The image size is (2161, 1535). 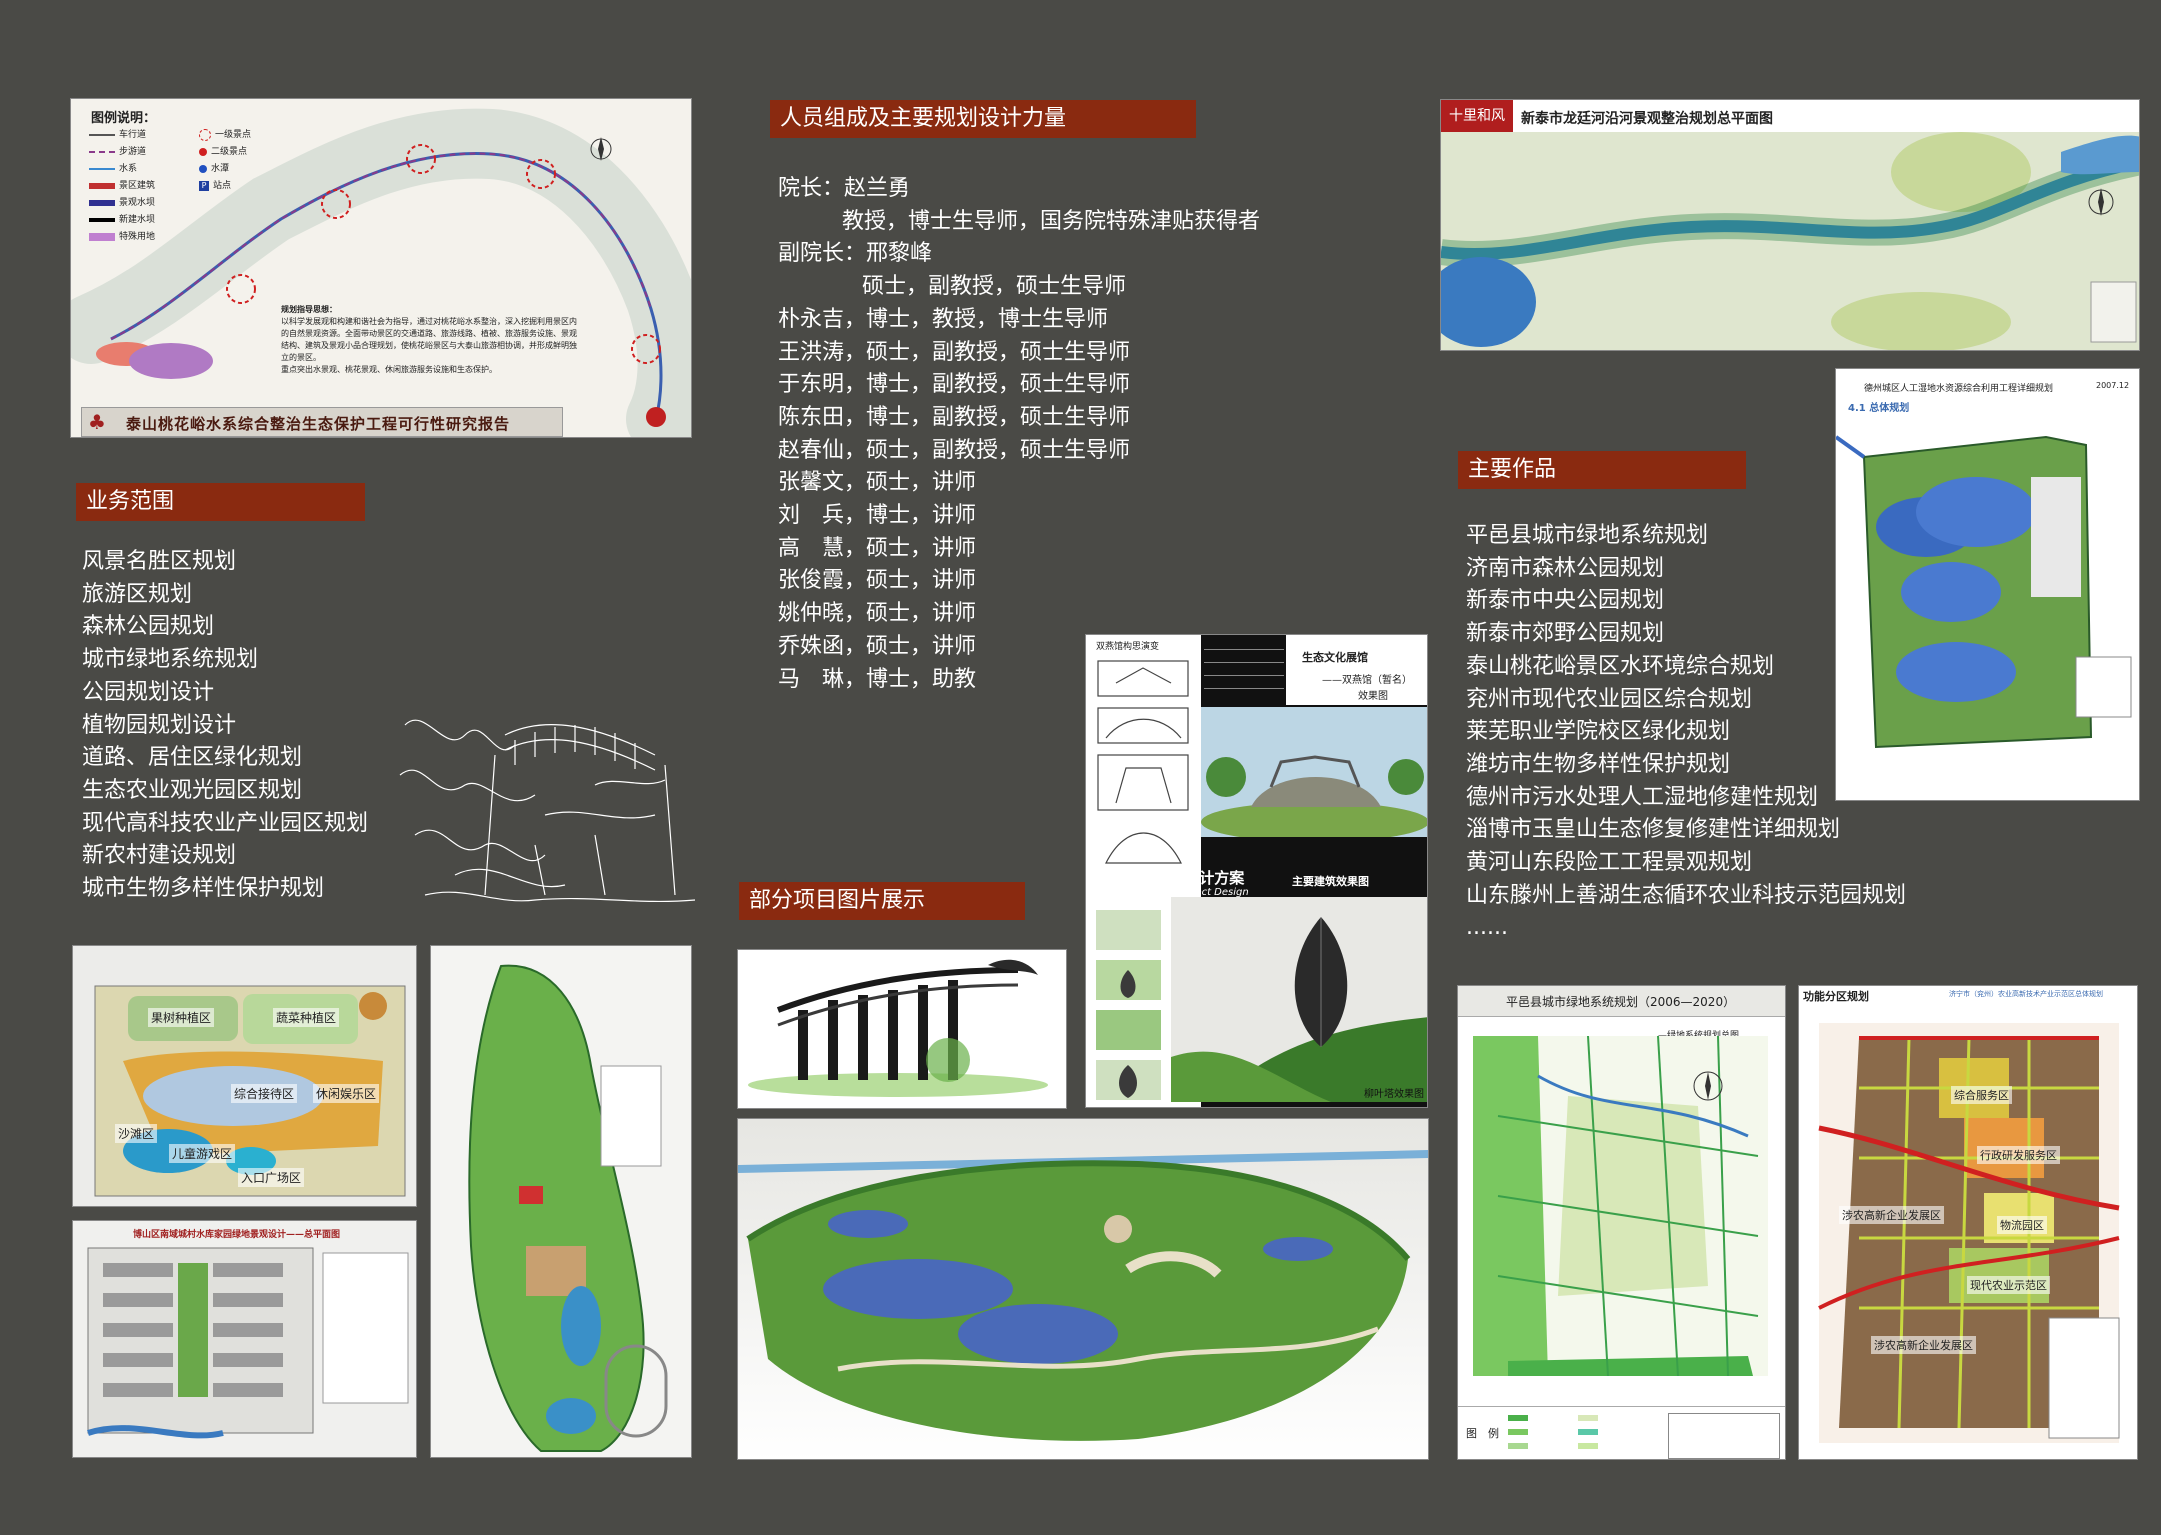 I want to click on legend-item-0: 车行道, so click(x=133, y=135).